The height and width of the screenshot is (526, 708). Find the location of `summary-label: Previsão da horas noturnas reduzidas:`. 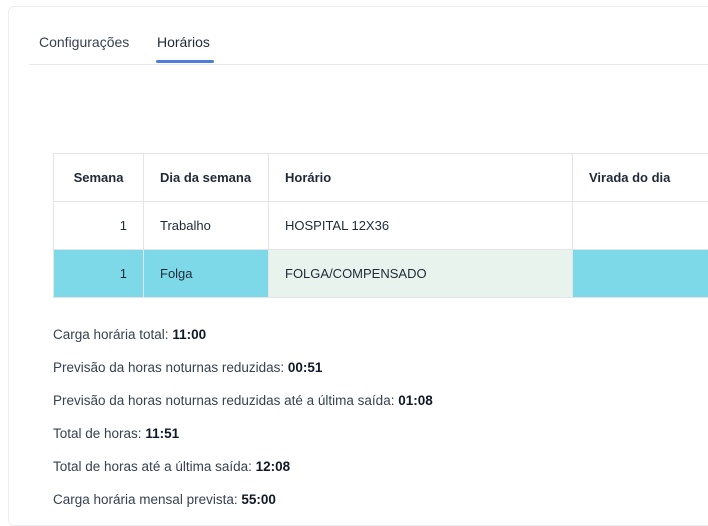

summary-label: Previsão da horas noturnas reduzidas: is located at coordinates (170, 367).